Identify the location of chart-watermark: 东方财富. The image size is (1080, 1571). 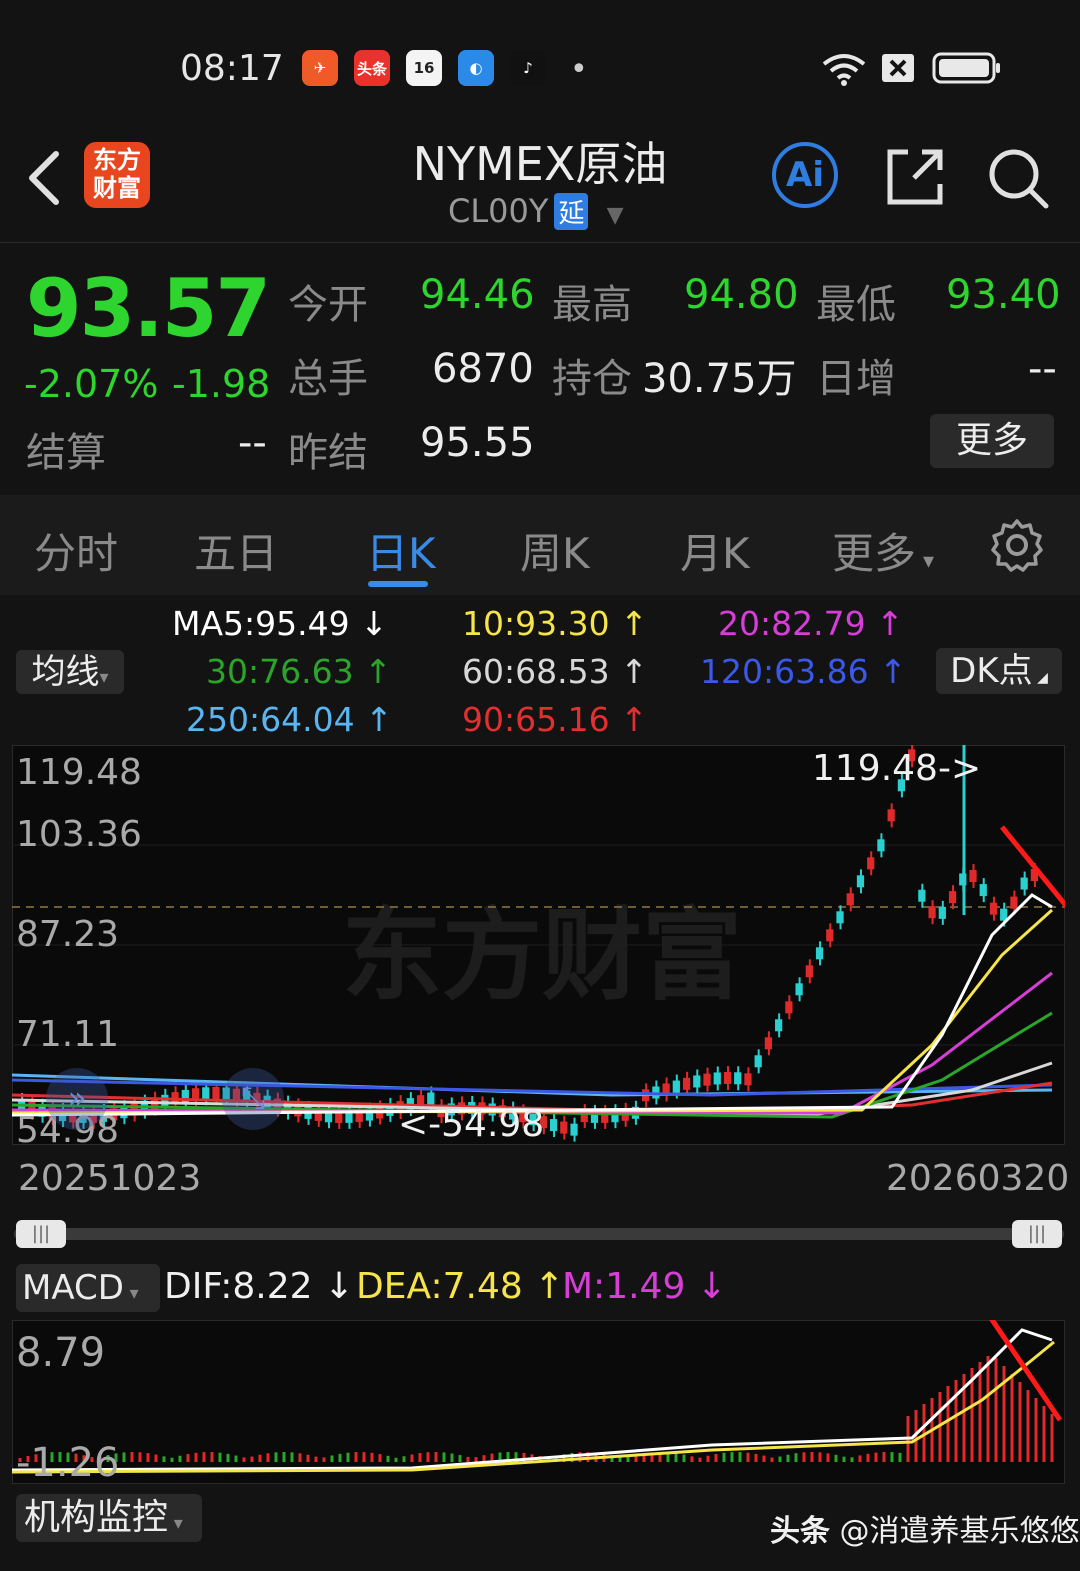
(542, 955).